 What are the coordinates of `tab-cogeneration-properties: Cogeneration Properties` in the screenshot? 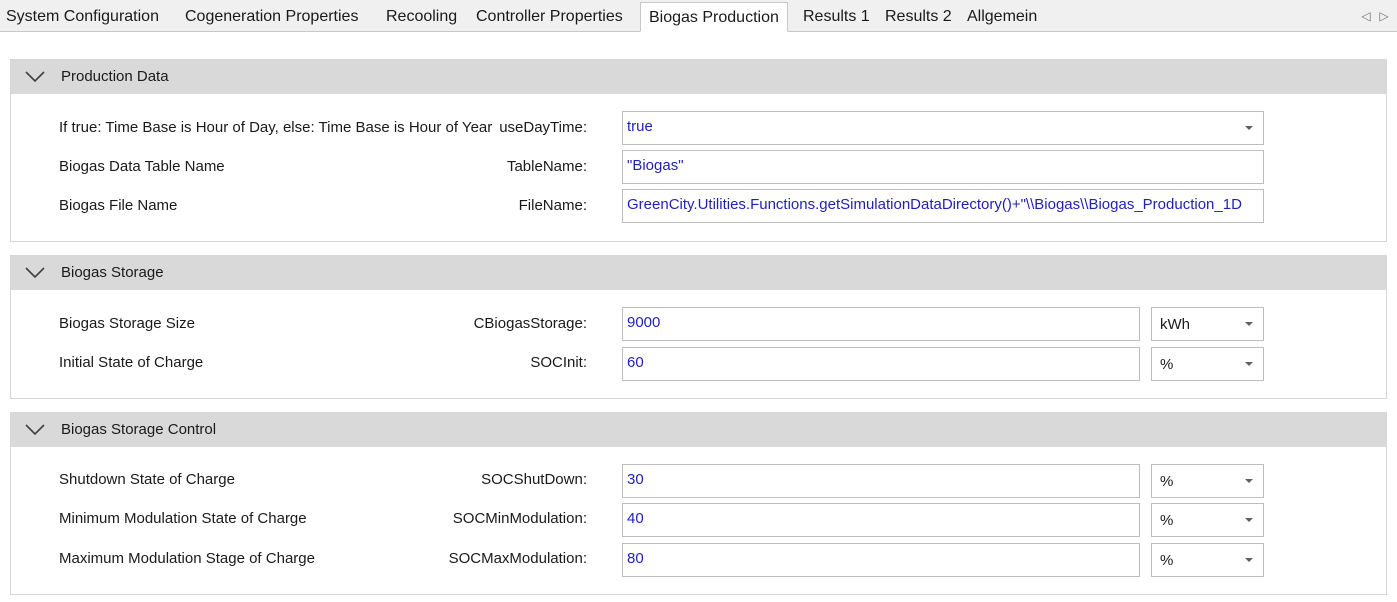 It's located at (271, 17).